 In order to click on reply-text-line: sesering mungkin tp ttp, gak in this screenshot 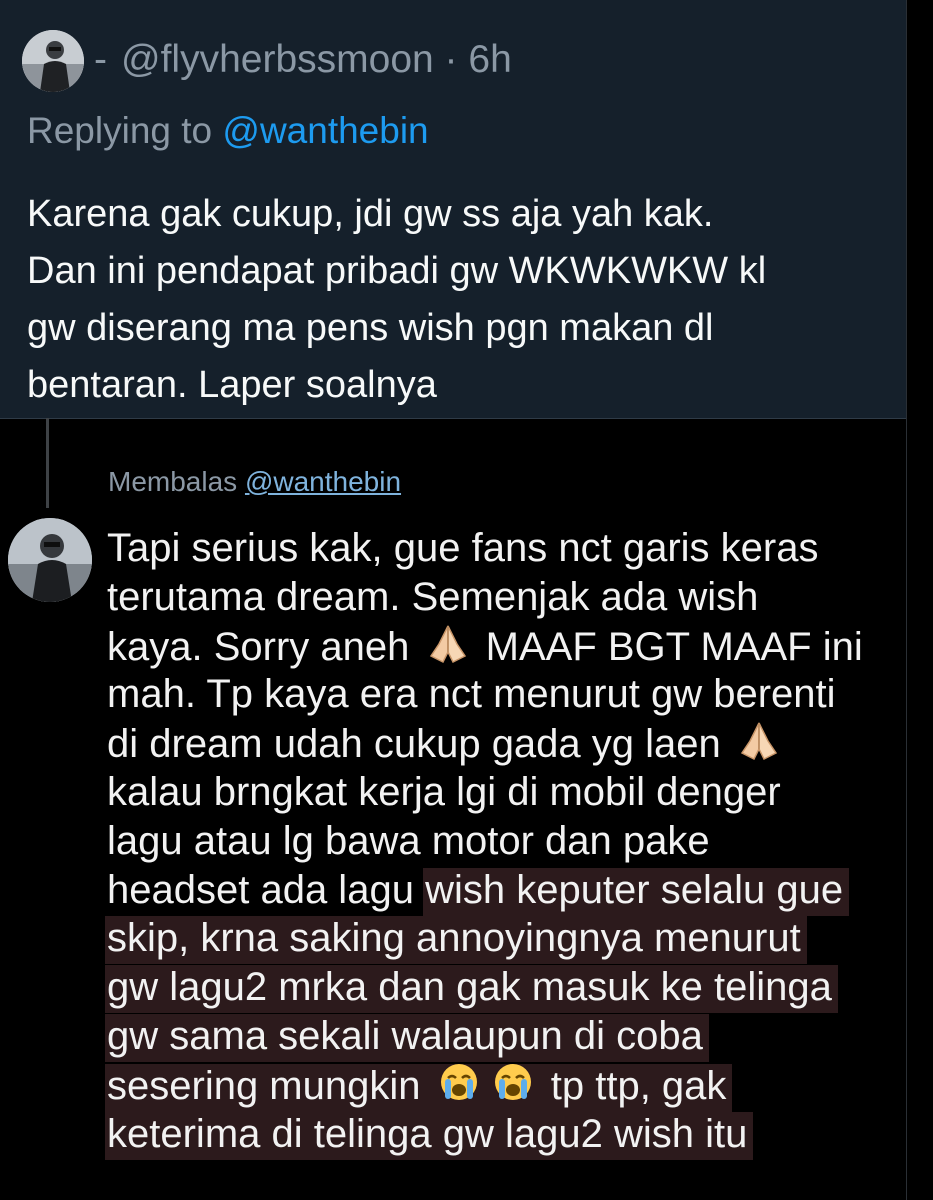, I will do `click(506, 1086)`.